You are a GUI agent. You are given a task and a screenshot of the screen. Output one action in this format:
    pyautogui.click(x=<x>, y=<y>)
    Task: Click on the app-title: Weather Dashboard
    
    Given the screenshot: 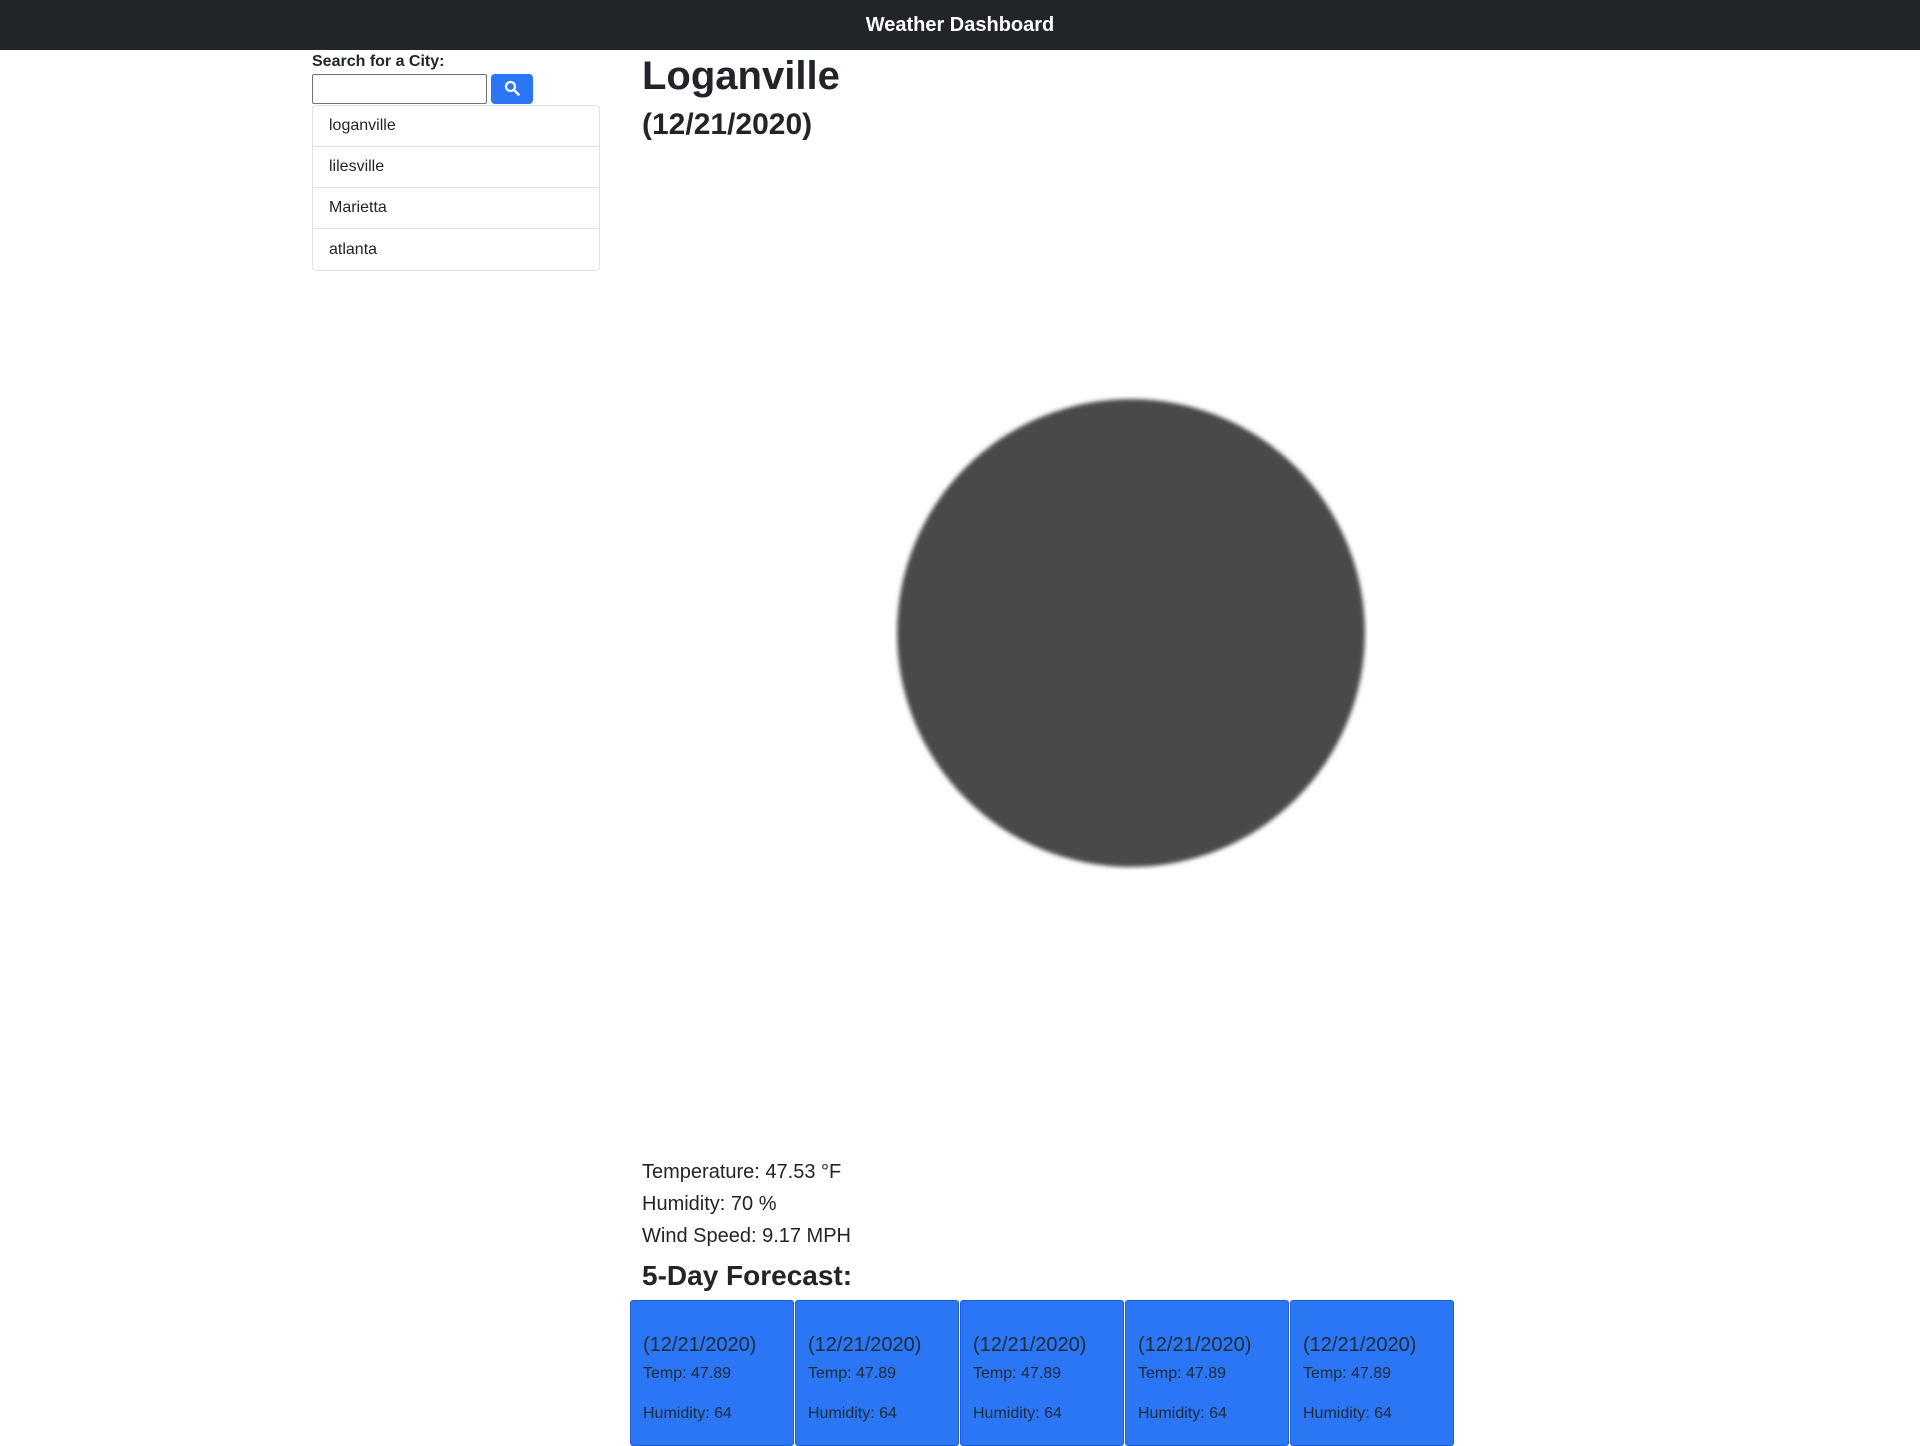 What is the action you would take?
    pyautogui.click(x=960, y=24)
    